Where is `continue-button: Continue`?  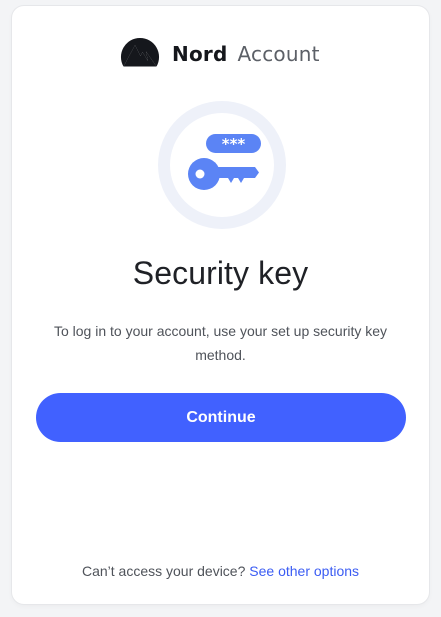 continue-button: Continue is located at coordinates (221, 417).